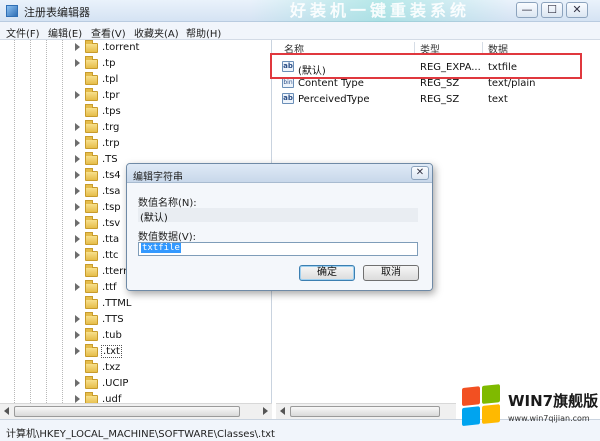  I want to click on tree-item: .tp, so click(170, 64).